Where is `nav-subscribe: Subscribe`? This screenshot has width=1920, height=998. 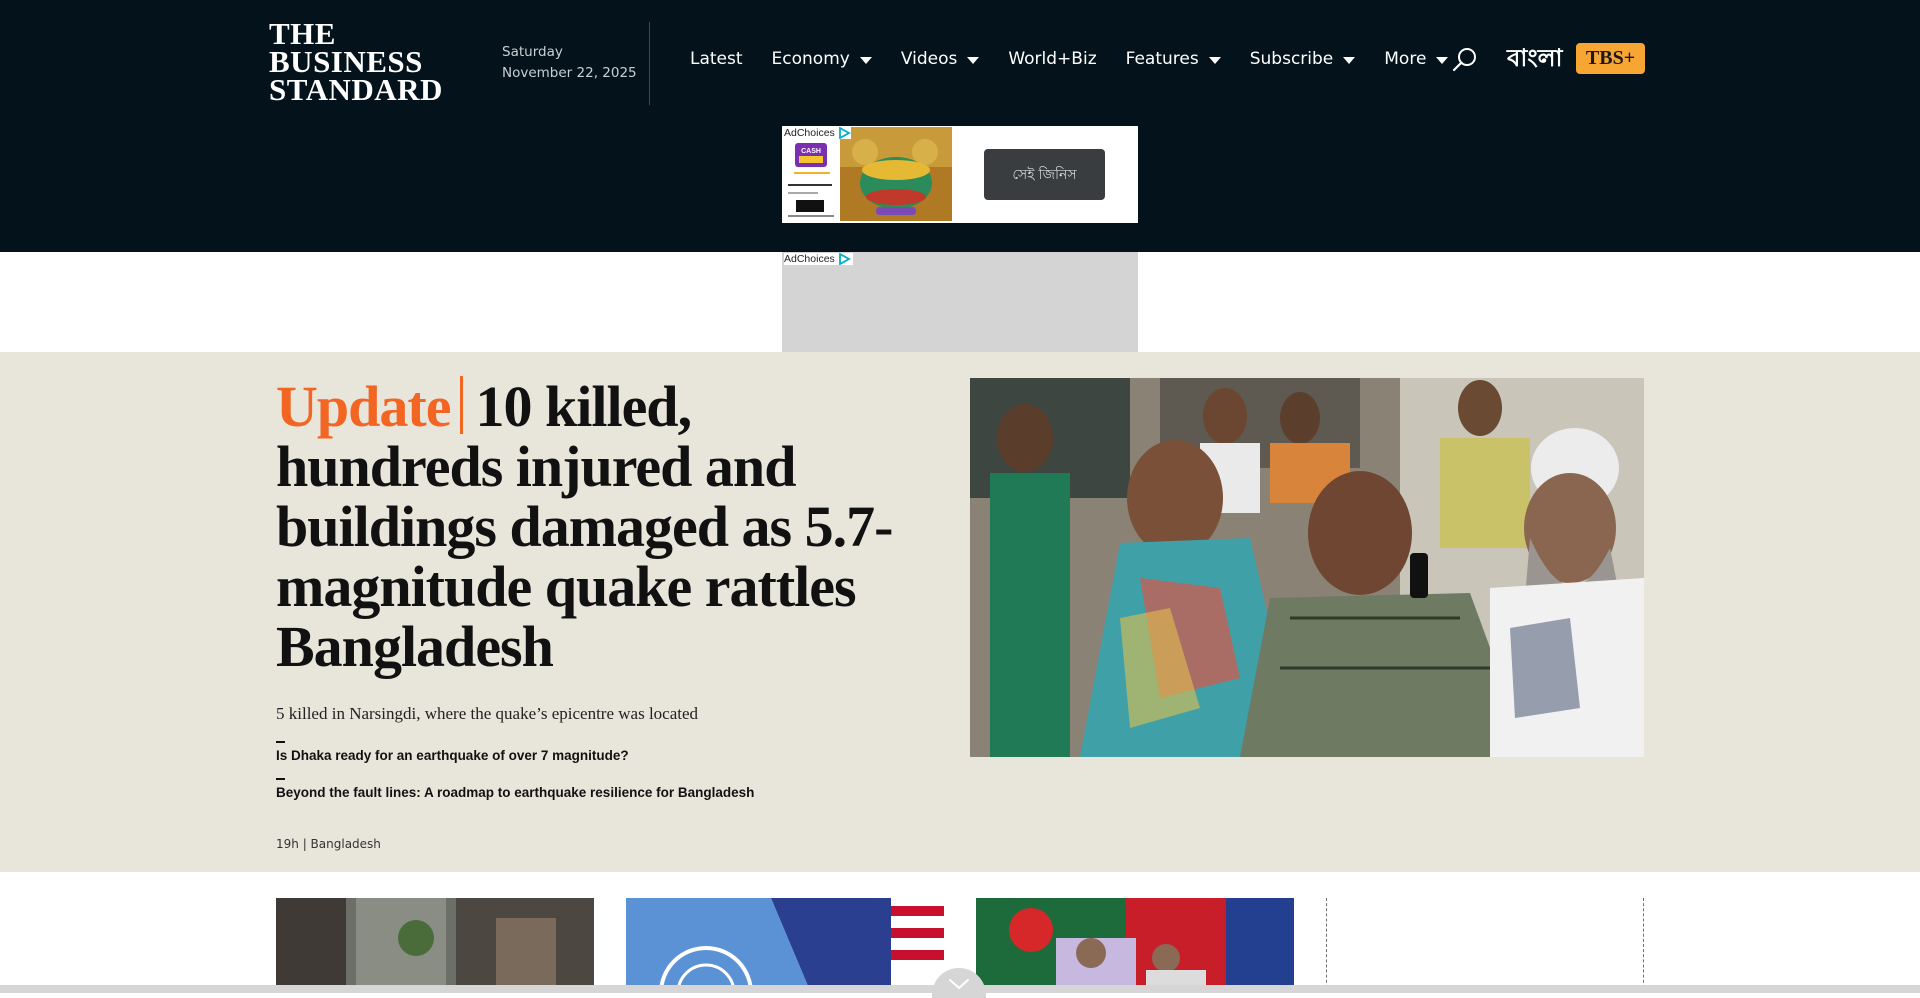 nav-subscribe: Subscribe is located at coordinates (1303, 59).